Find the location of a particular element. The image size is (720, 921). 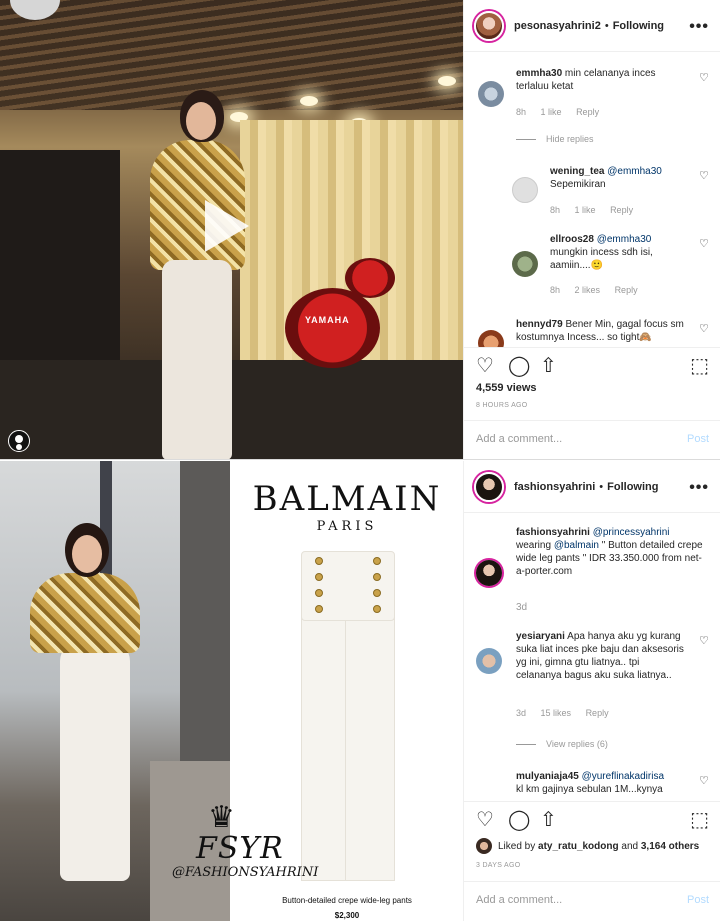

trouser-leg-right is located at coordinates (370, 736).